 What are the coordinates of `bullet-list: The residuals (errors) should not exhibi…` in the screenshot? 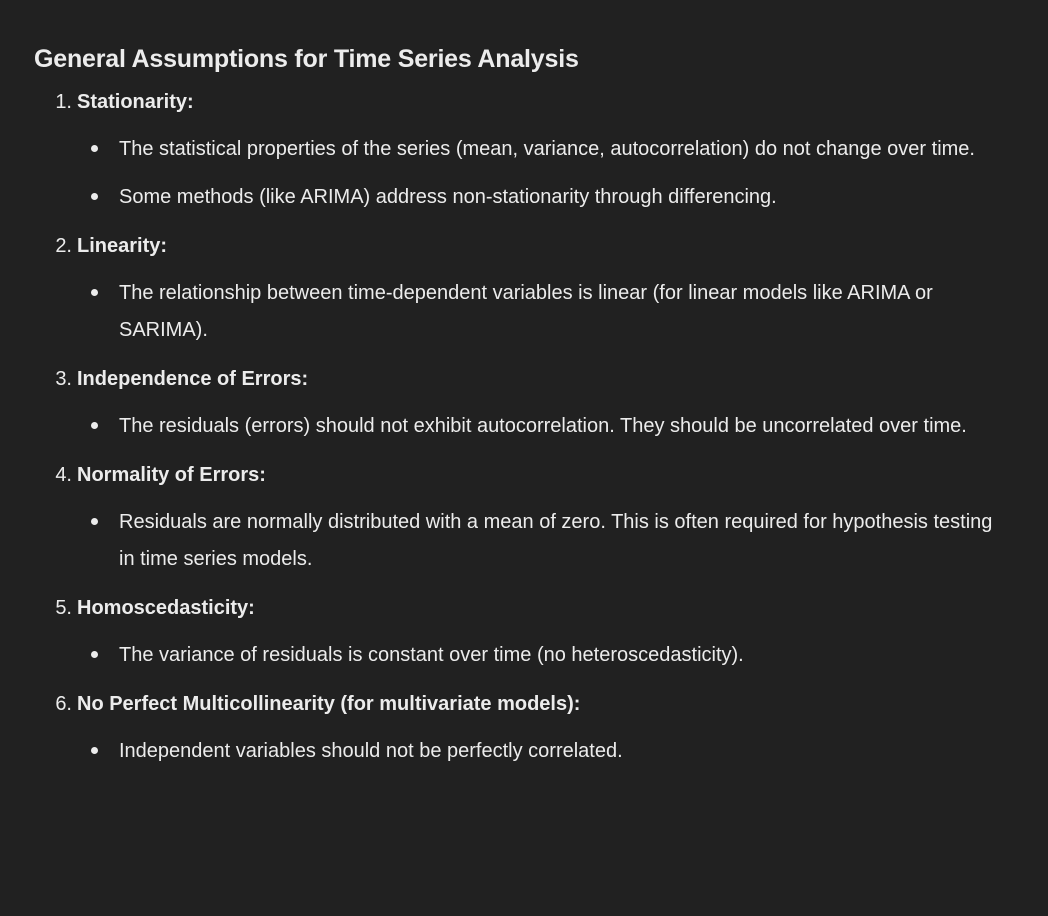 It's located at (535, 427).